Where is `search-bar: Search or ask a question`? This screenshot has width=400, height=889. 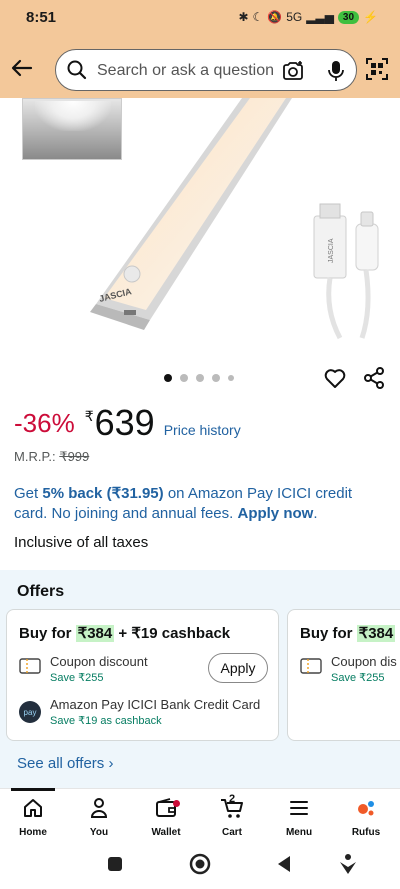 search-bar: Search or ask a question is located at coordinates (206, 70).